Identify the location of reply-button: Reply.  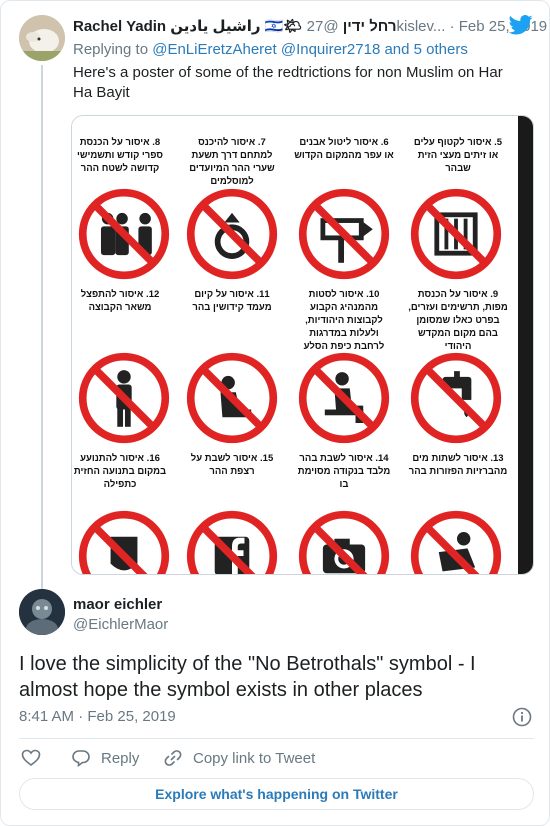
(105, 758).